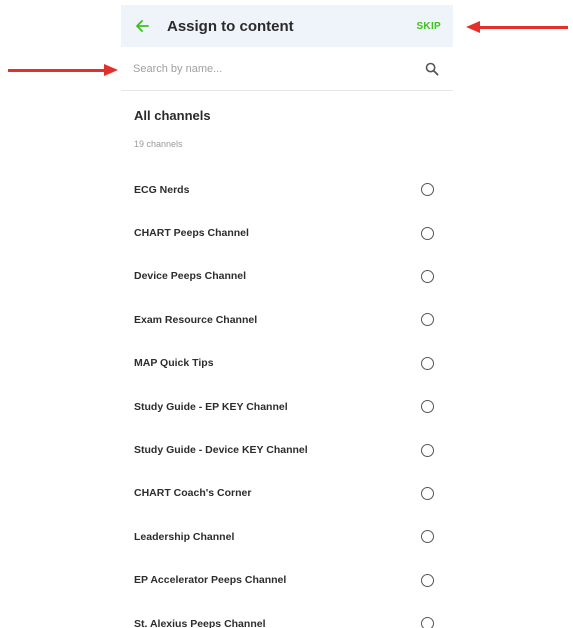 The height and width of the screenshot is (628, 573). Describe the element at coordinates (191, 233) in the screenshot. I see `channel-label: CHART Peeps Channel` at that location.